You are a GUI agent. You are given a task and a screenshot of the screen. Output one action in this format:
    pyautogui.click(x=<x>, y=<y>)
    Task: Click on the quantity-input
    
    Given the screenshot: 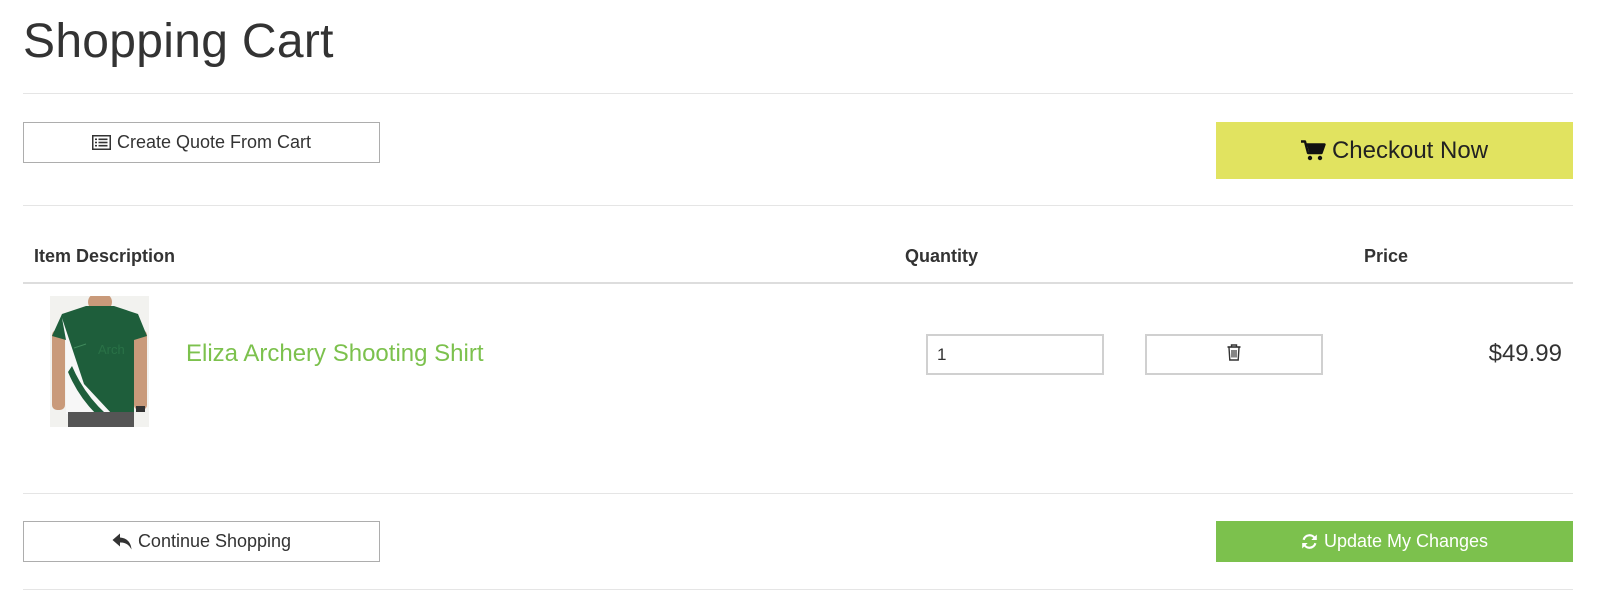 What is the action you would take?
    pyautogui.click(x=1015, y=354)
    